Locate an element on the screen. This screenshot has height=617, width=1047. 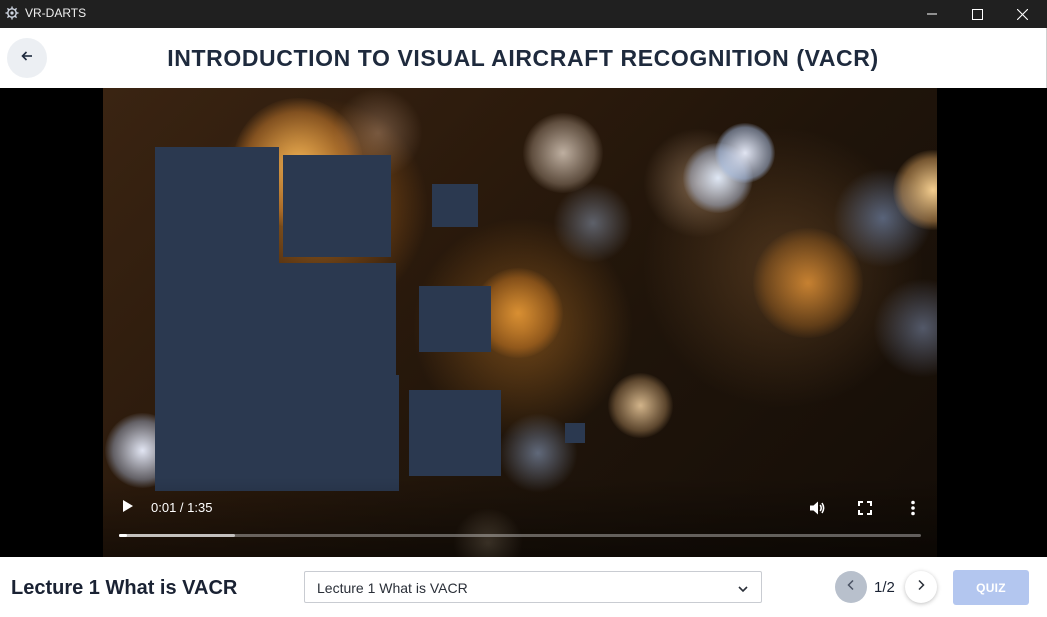
close-icon is located at coordinates (1022, 14).